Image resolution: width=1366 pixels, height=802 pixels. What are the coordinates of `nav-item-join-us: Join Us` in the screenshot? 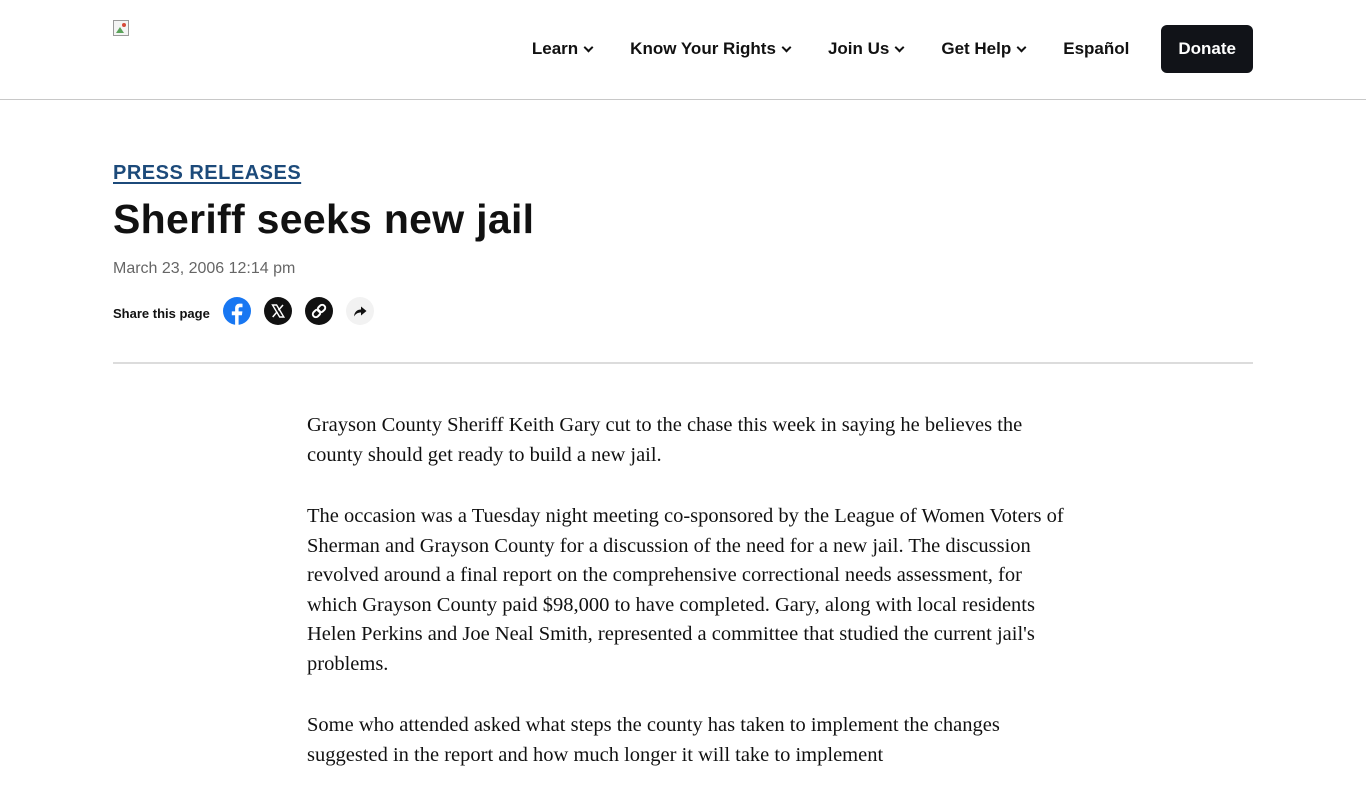 It's located at (866, 49).